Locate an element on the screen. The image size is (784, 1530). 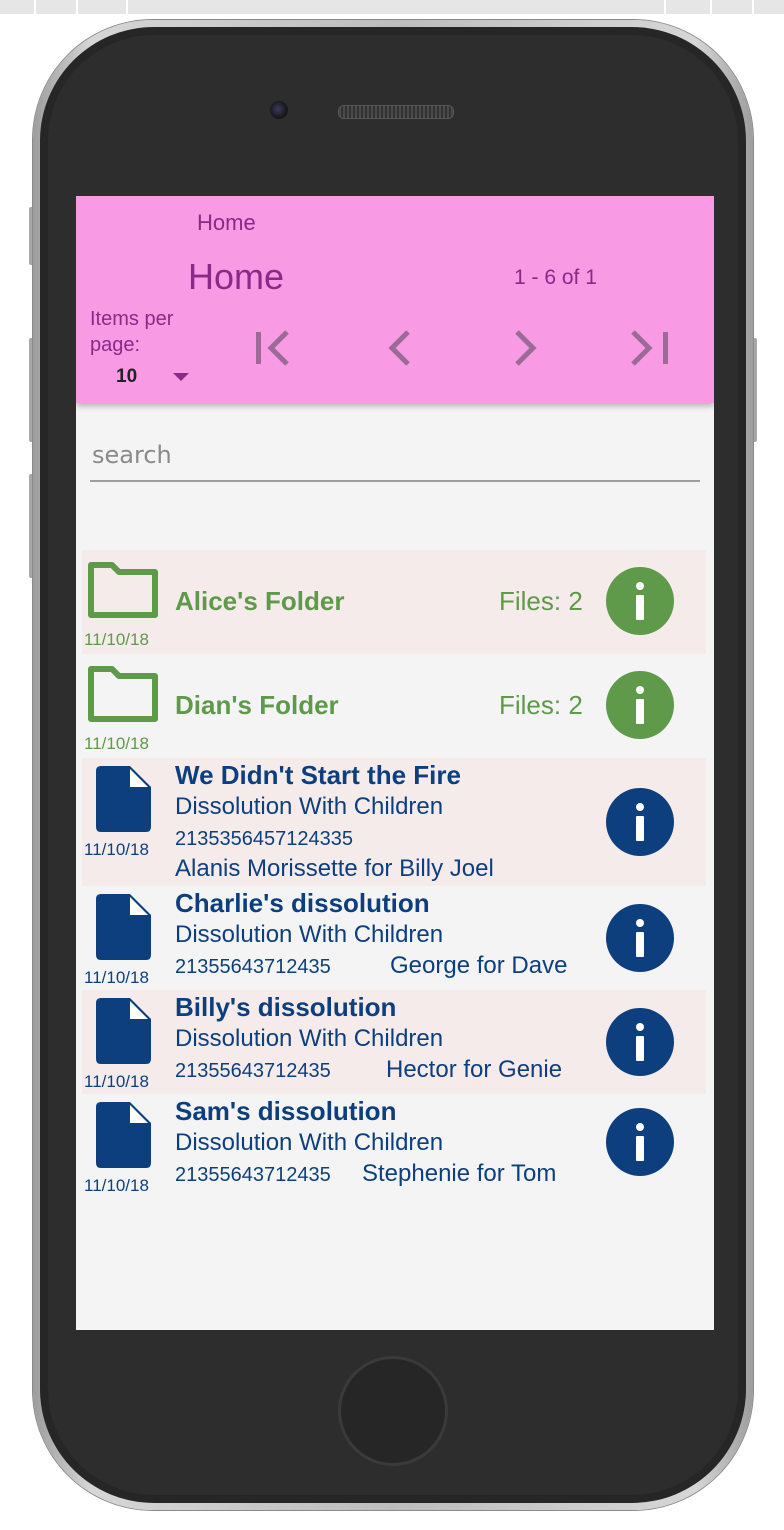
search-field is located at coordinates (395, 455).